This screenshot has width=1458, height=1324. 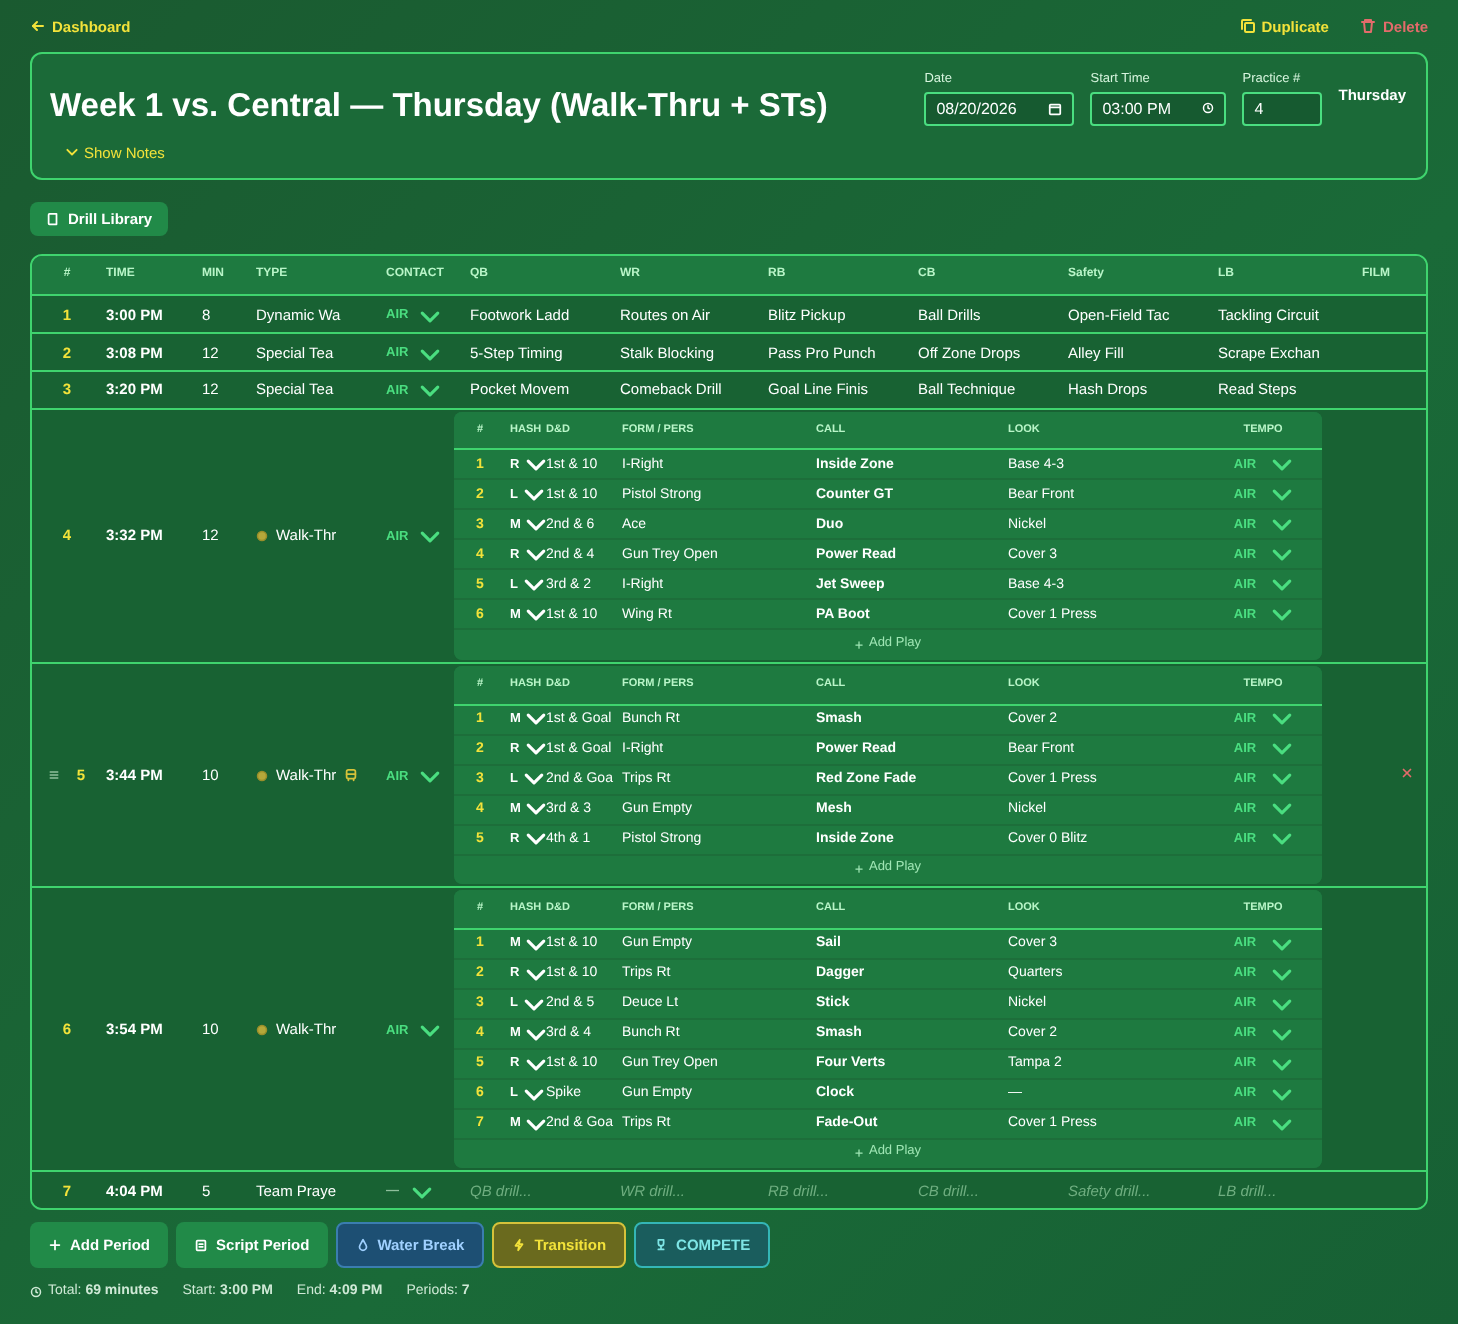 I want to click on trash-icon, so click(x=1368, y=26).